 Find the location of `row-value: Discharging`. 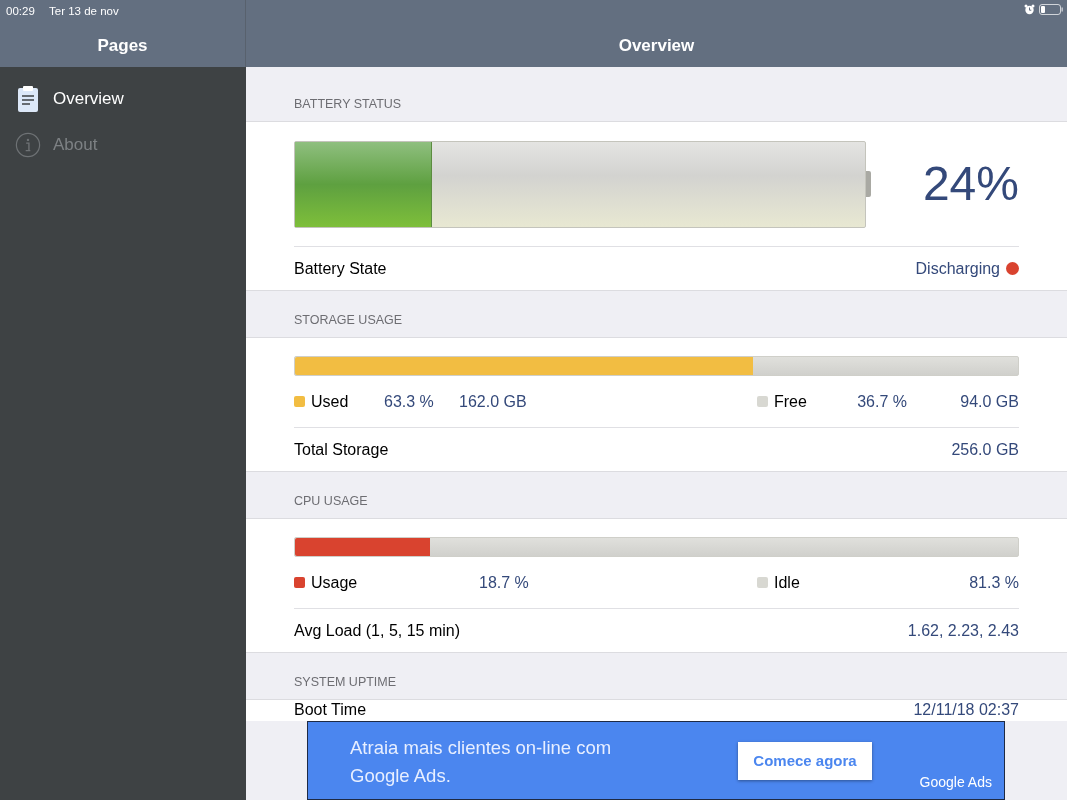

row-value: Discharging is located at coordinates (957, 268).